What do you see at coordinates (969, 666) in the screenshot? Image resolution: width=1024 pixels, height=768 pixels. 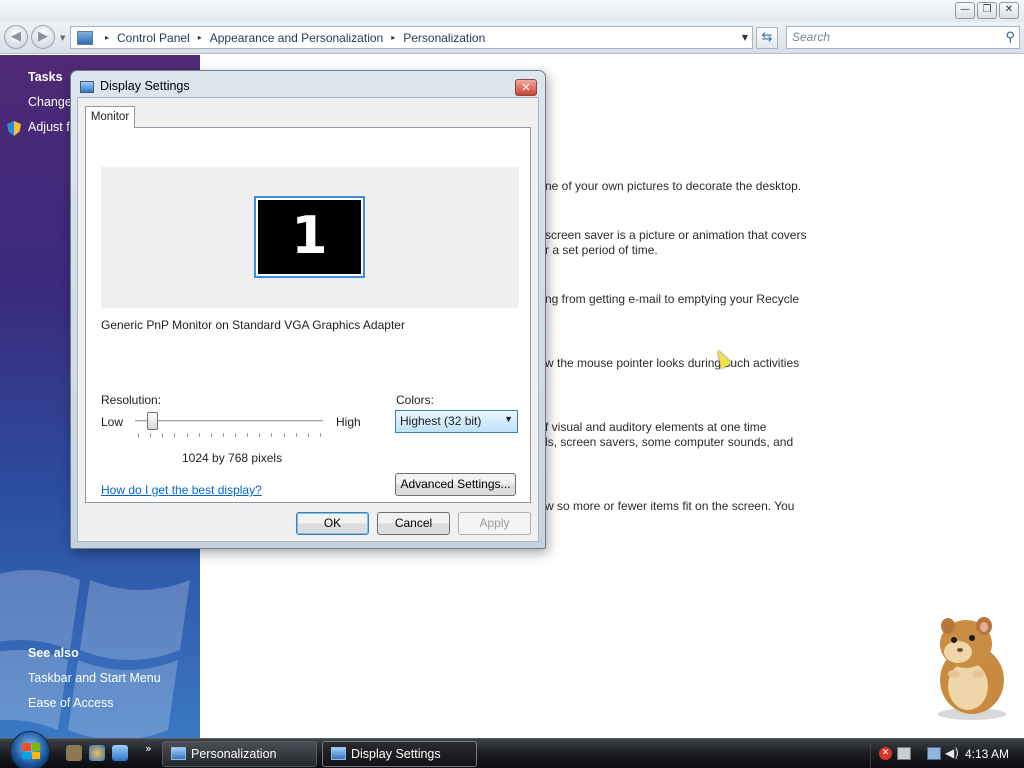 I see `hamster-gadget-image` at bounding box center [969, 666].